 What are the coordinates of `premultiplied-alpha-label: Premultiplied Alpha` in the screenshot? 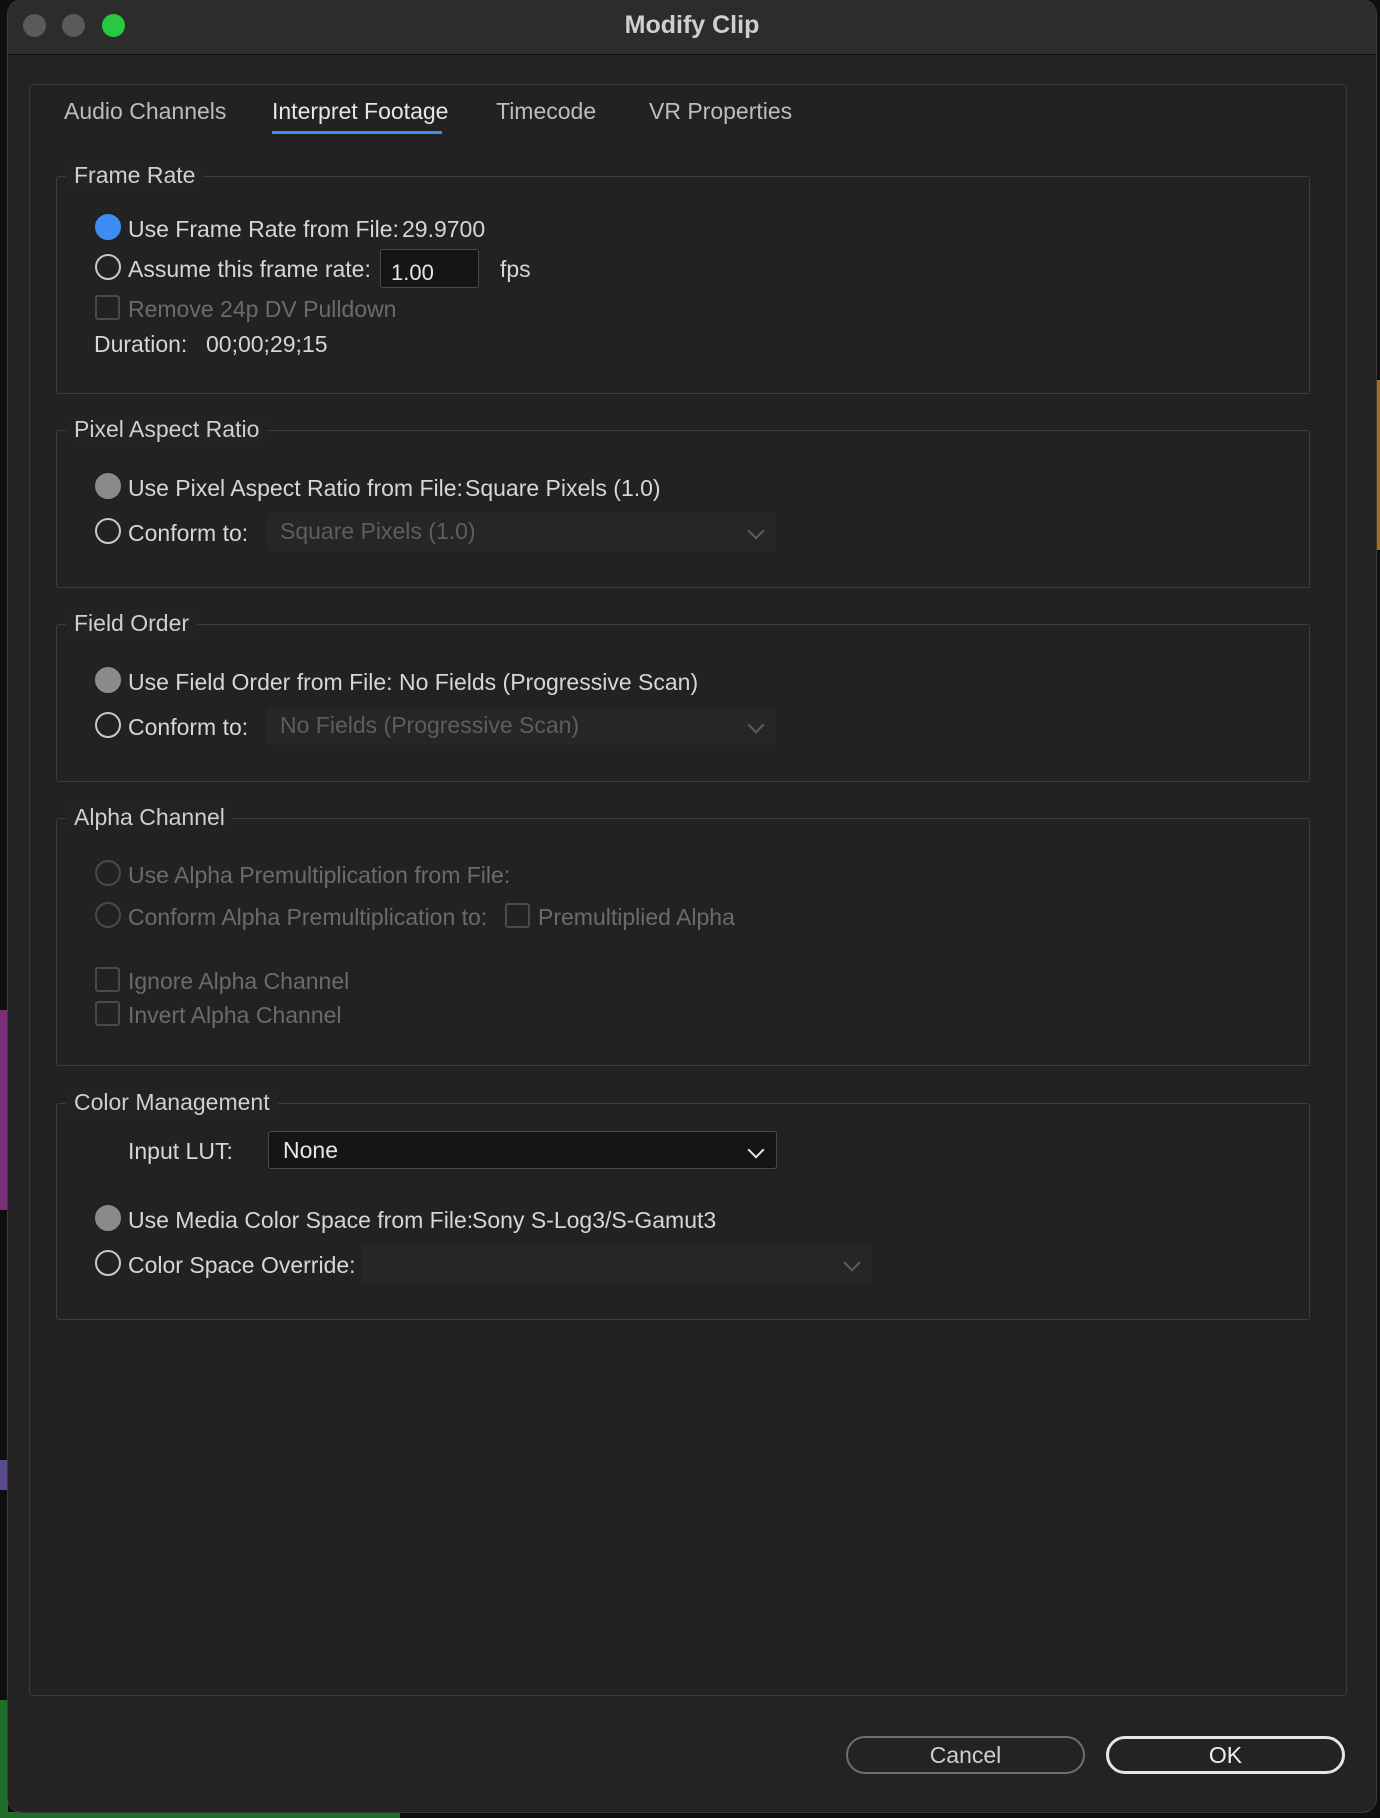 It's located at (636, 917).